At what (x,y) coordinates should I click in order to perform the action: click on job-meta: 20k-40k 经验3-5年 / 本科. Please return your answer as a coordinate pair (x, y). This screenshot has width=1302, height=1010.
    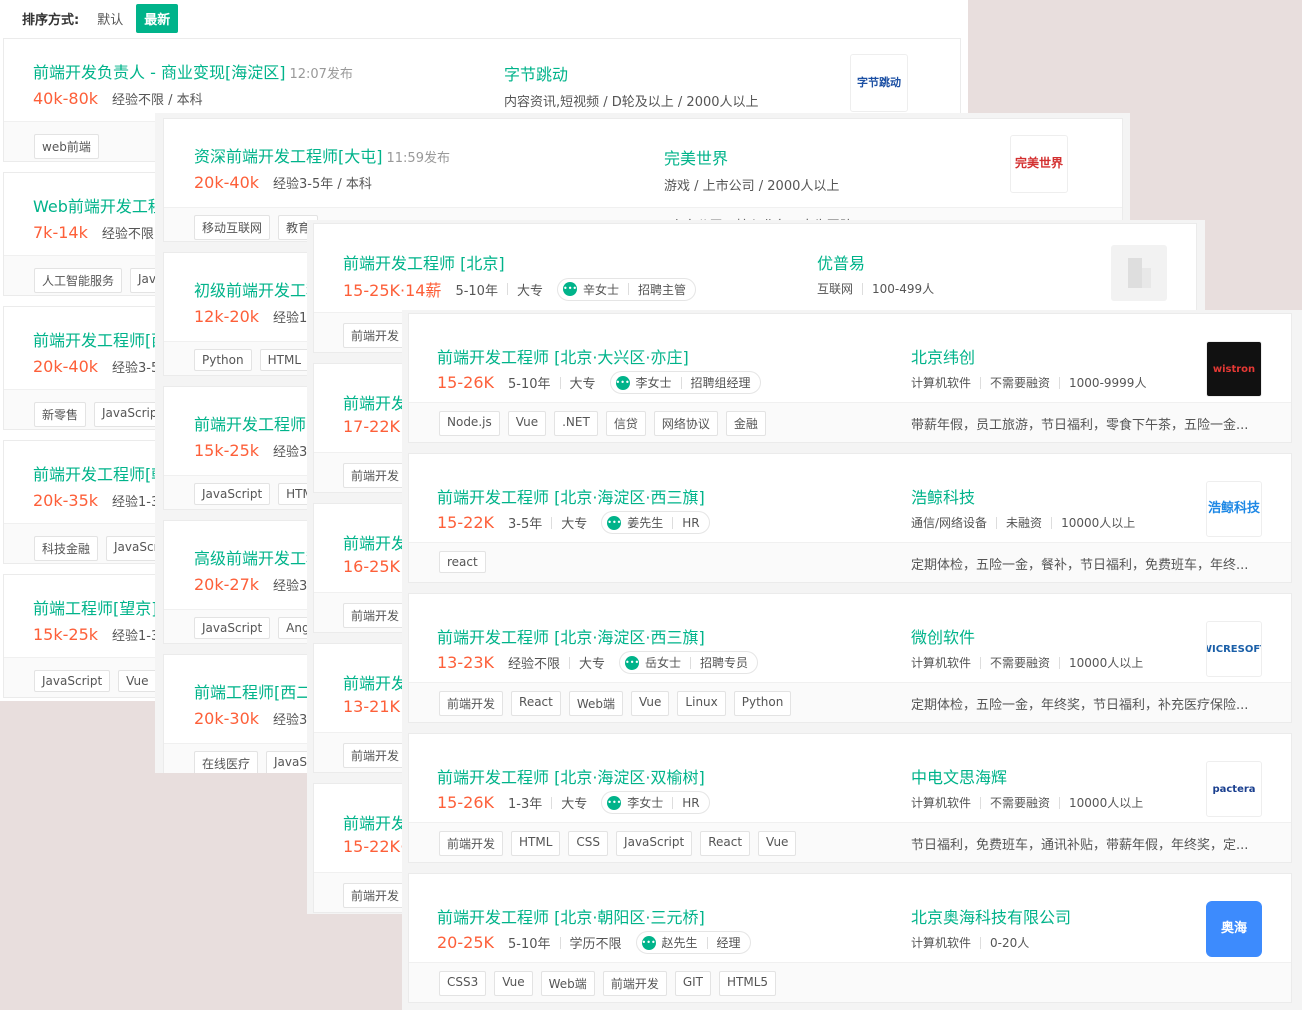
    Looking at the image, I should click on (283, 182).